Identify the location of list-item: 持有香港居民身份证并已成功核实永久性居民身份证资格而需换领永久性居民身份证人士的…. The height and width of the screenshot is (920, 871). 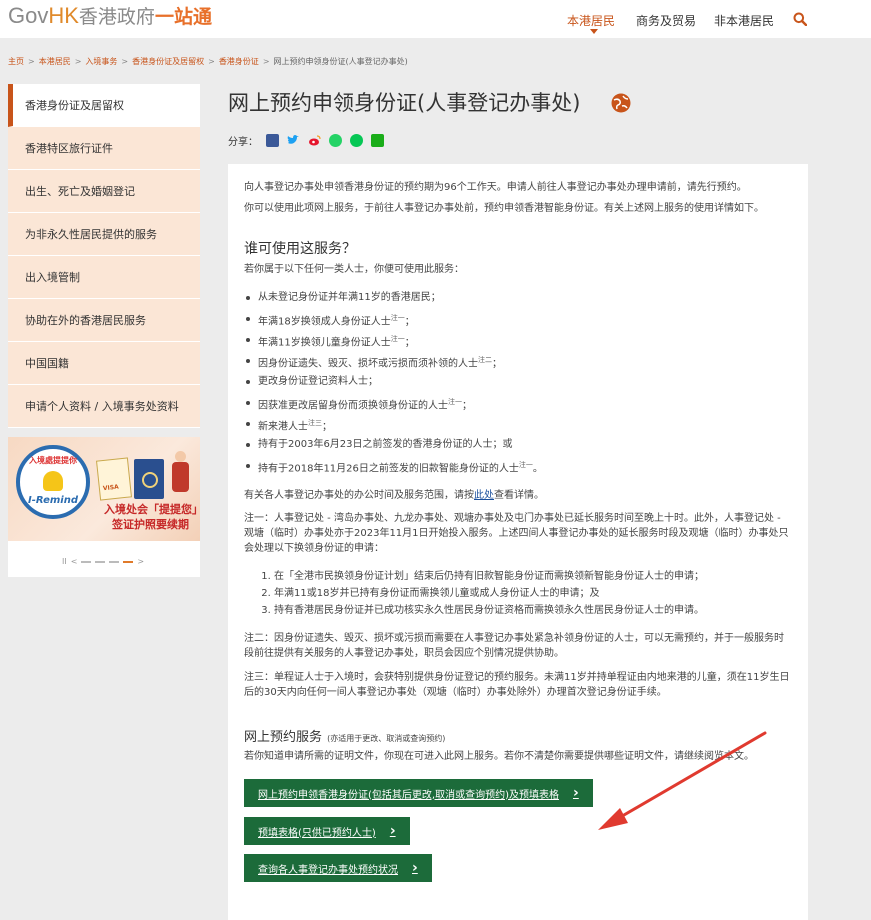
(533, 610).